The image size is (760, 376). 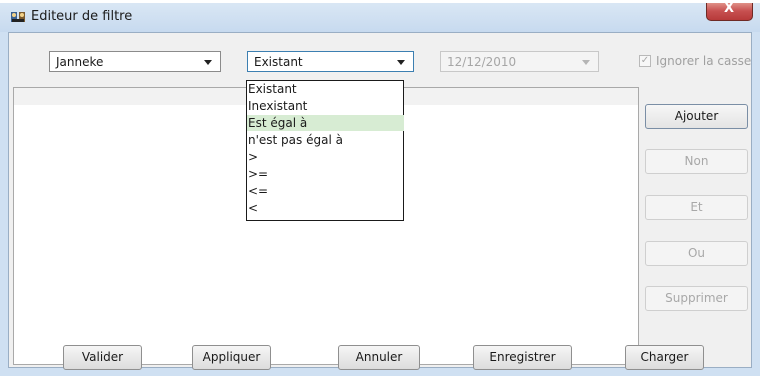 What do you see at coordinates (325, 191) in the screenshot?
I see `dropdown-item-less-equal: <=` at bounding box center [325, 191].